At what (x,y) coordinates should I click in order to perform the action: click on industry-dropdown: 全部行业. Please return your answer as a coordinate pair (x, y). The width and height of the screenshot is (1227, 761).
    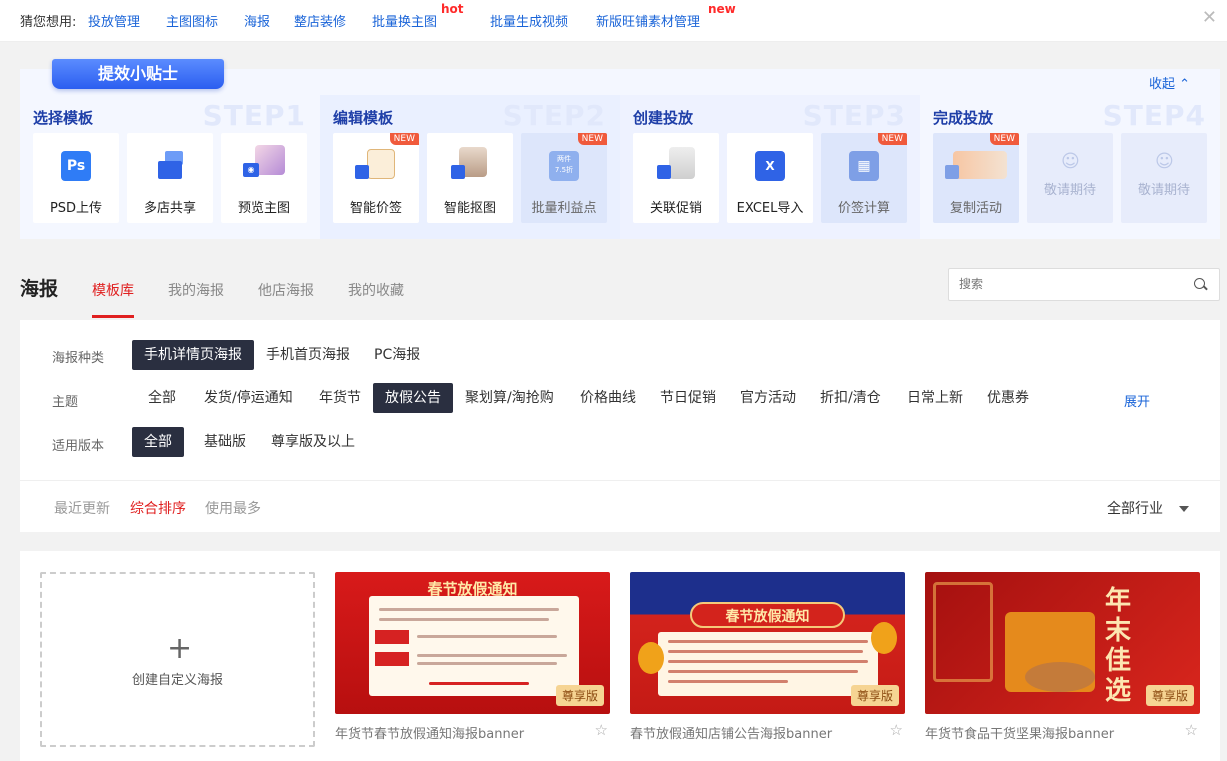
    Looking at the image, I should click on (1148, 508).